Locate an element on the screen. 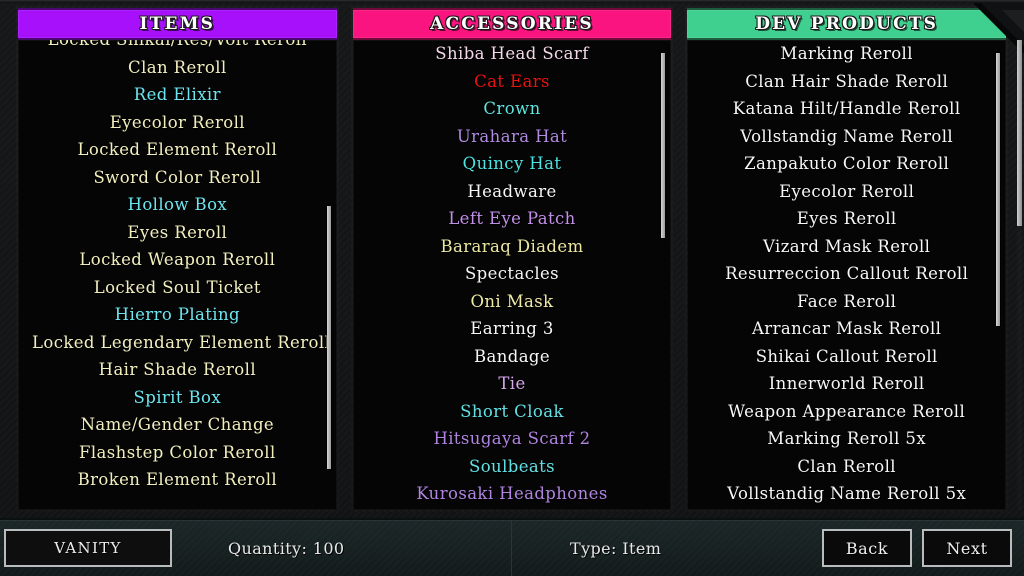 Image resolution: width=1024 pixels, height=576 pixels. panel-title-items: ITEMS is located at coordinates (177, 24).